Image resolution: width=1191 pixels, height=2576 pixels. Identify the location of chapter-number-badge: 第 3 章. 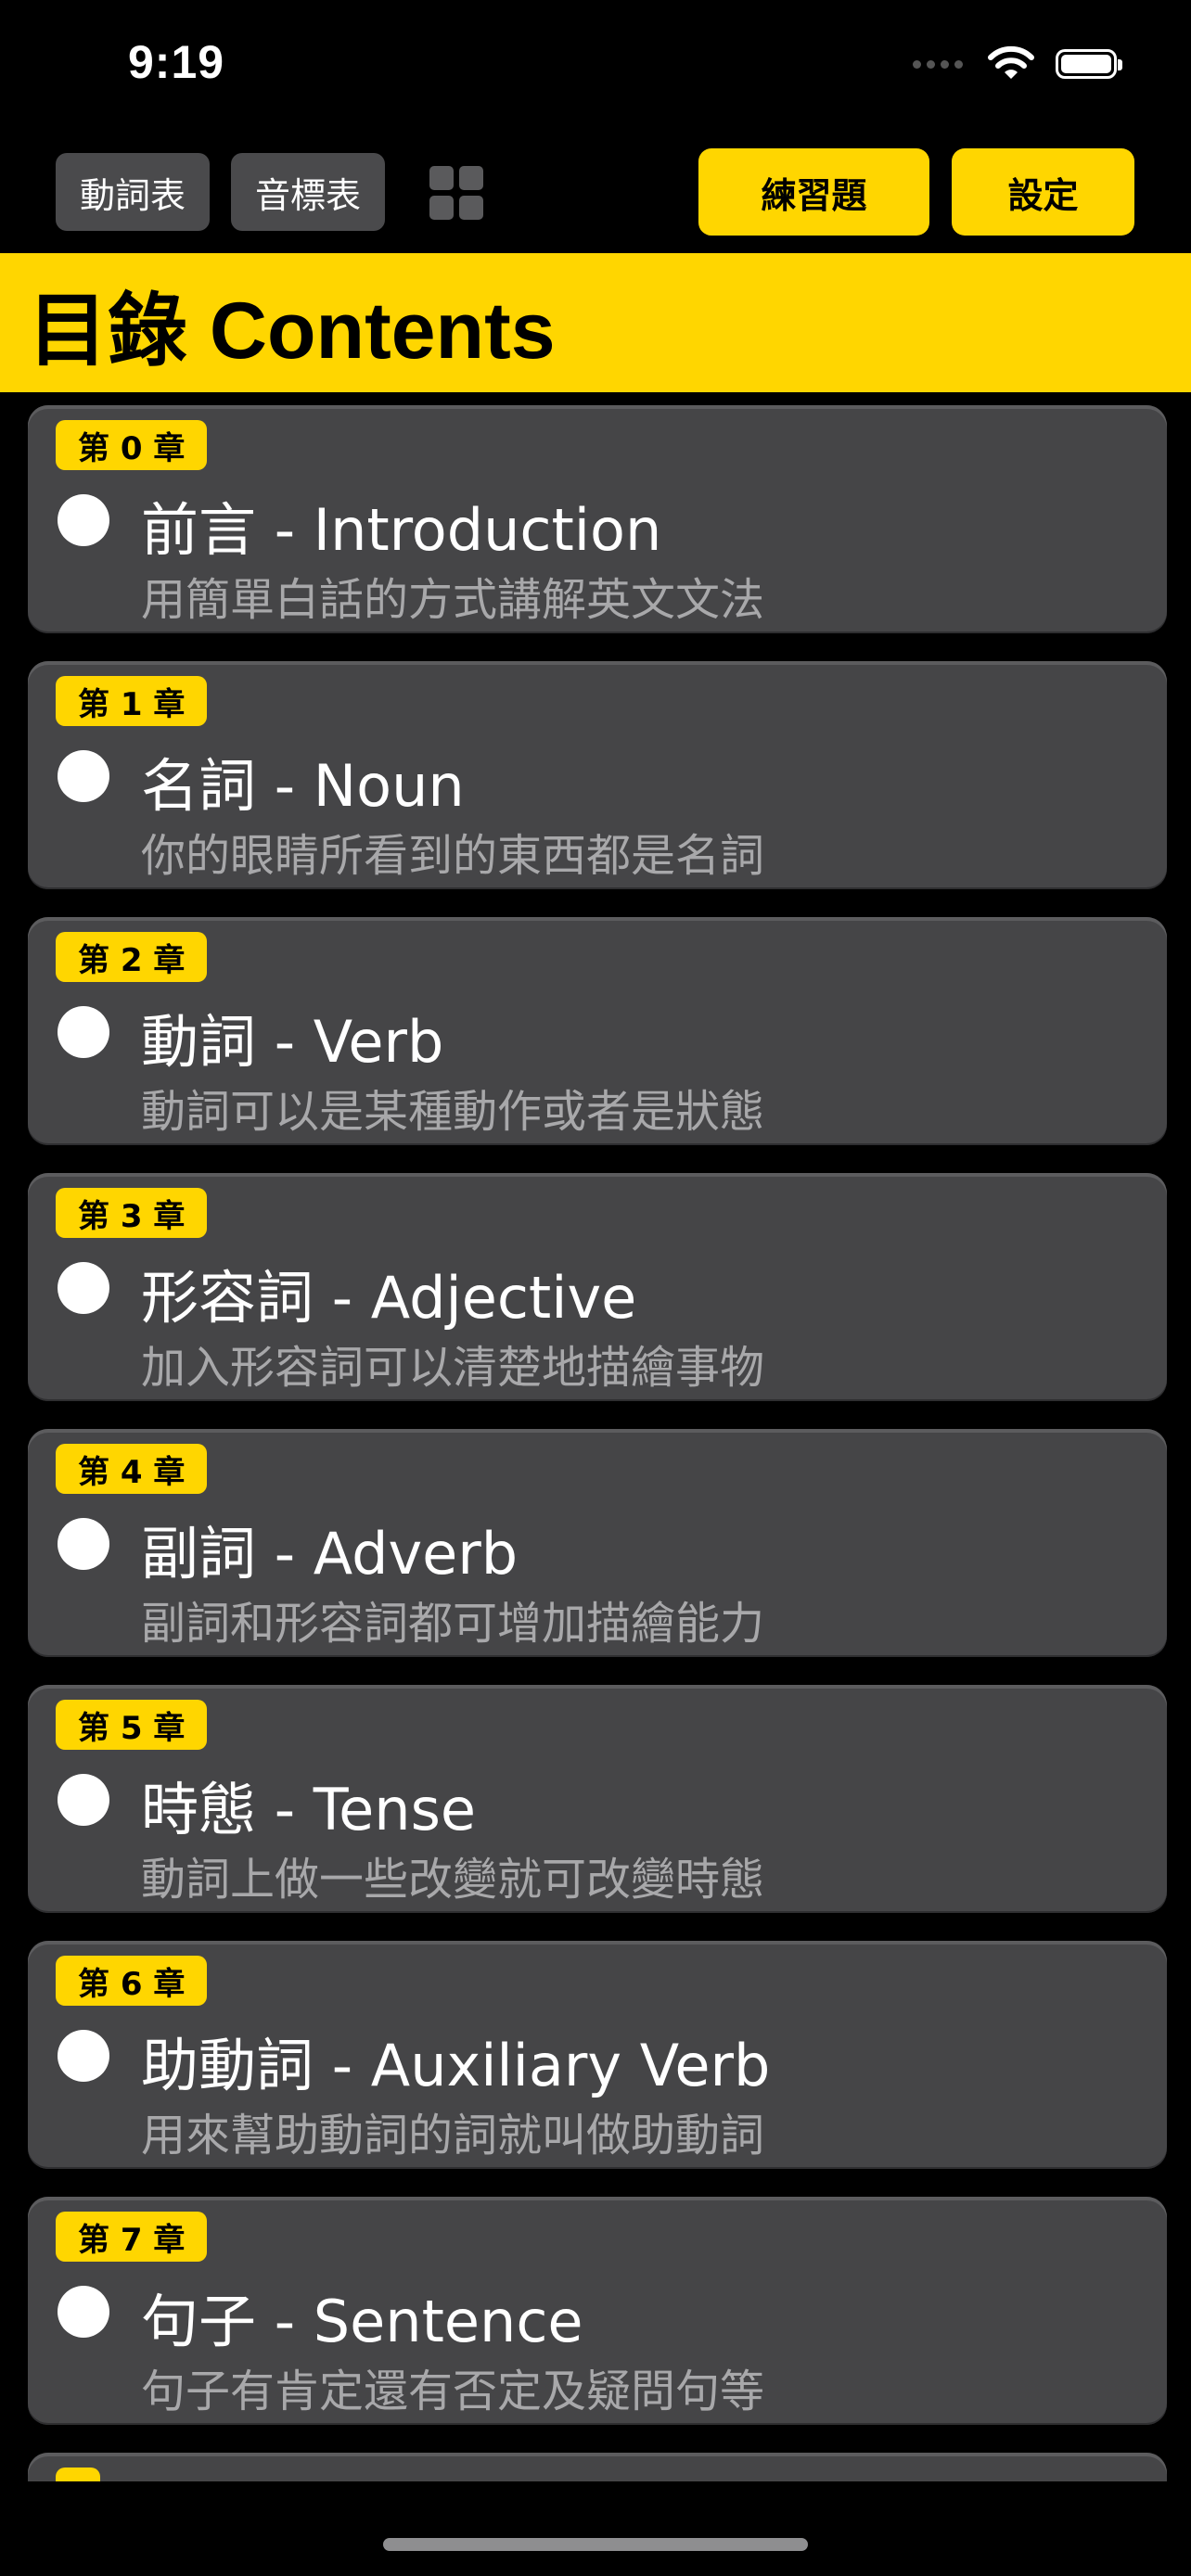
(132, 1213).